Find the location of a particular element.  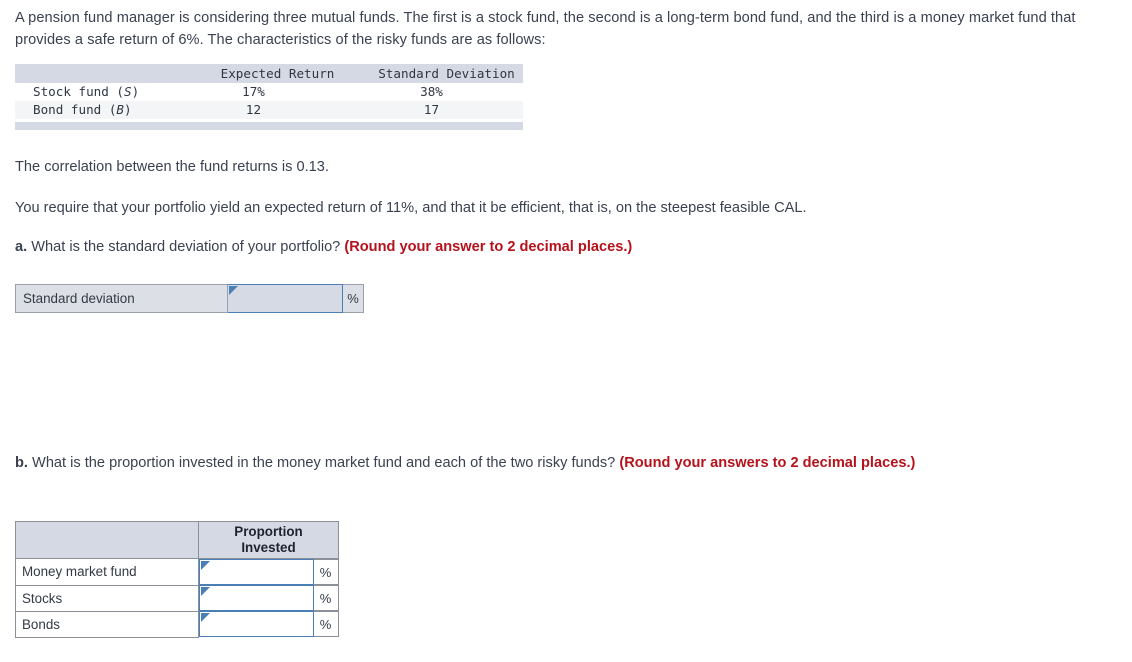

stocks-input-cell: % is located at coordinates (269, 598).